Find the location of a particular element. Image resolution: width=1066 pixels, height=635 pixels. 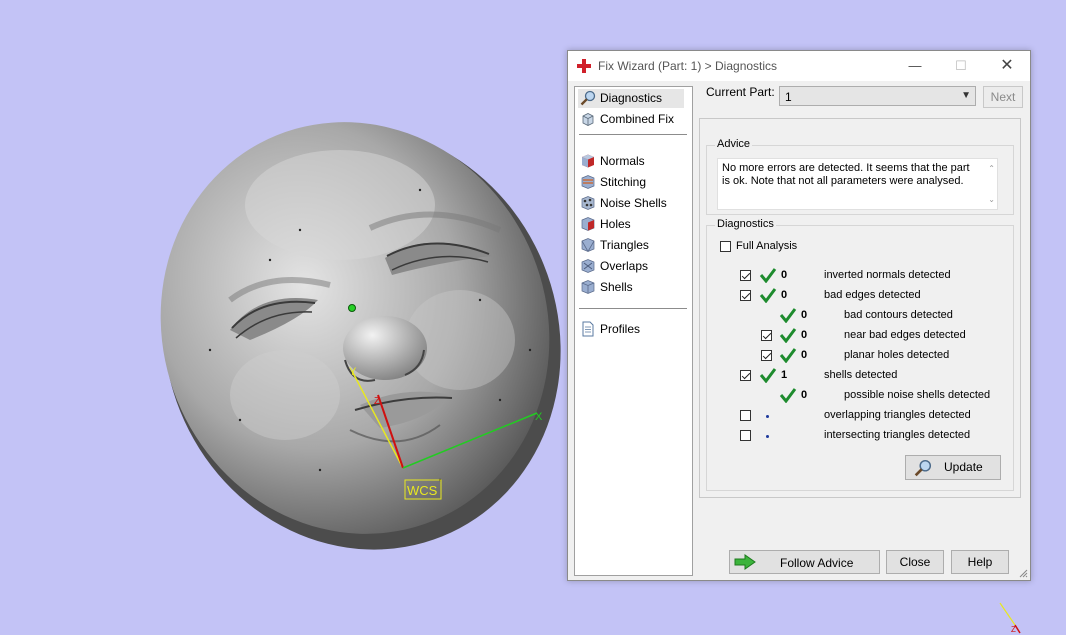

nav-item-holes: Holes is located at coordinates (606, 224).